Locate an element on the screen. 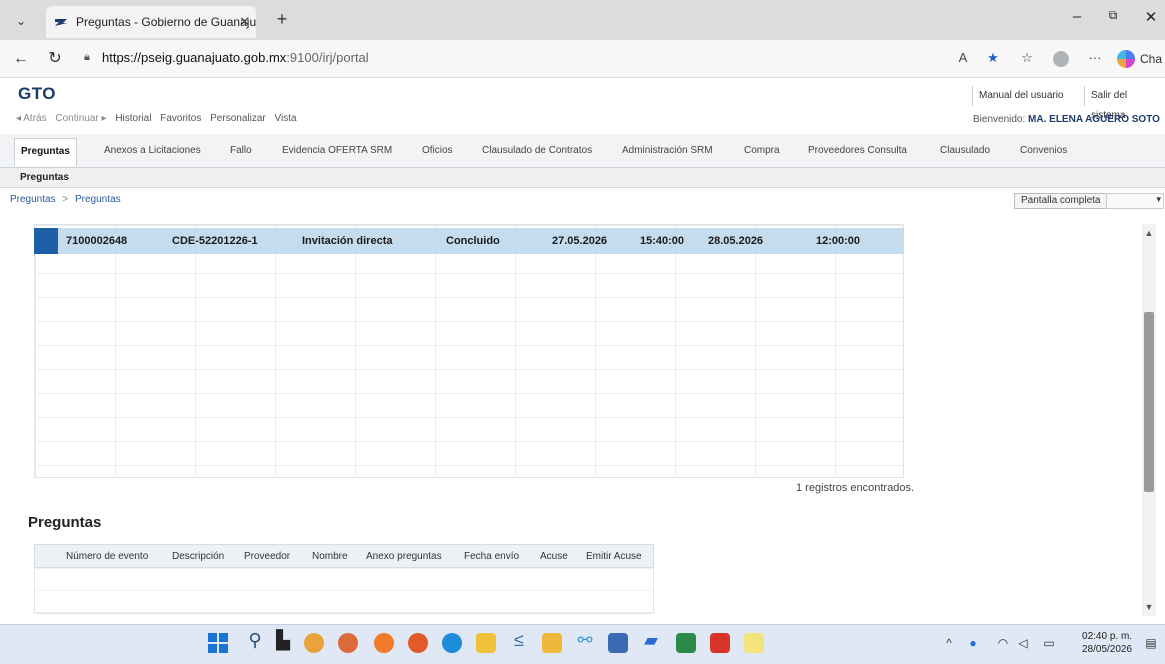 This screenshot has height=664, width=1165. tab-list-chevron-icon: ⌄ is located at coordinates (21, 21).